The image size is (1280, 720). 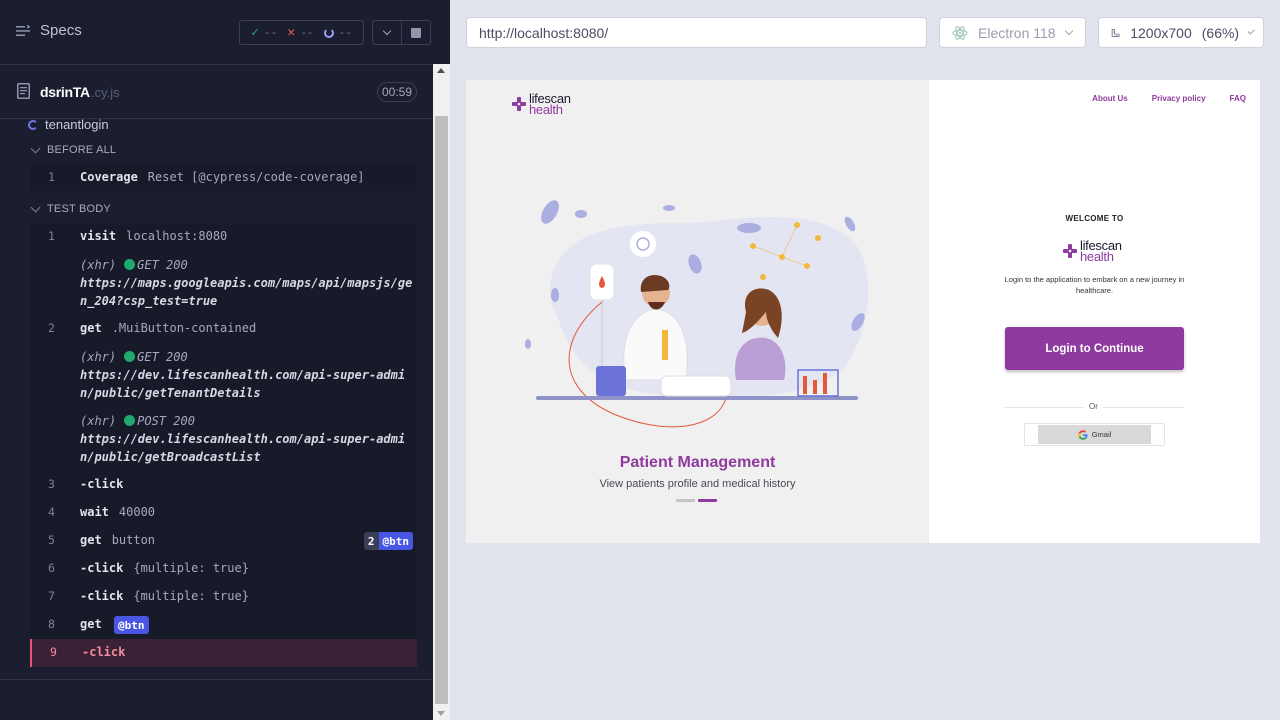 I want to click on stop-button, so click(x=416, y=32).